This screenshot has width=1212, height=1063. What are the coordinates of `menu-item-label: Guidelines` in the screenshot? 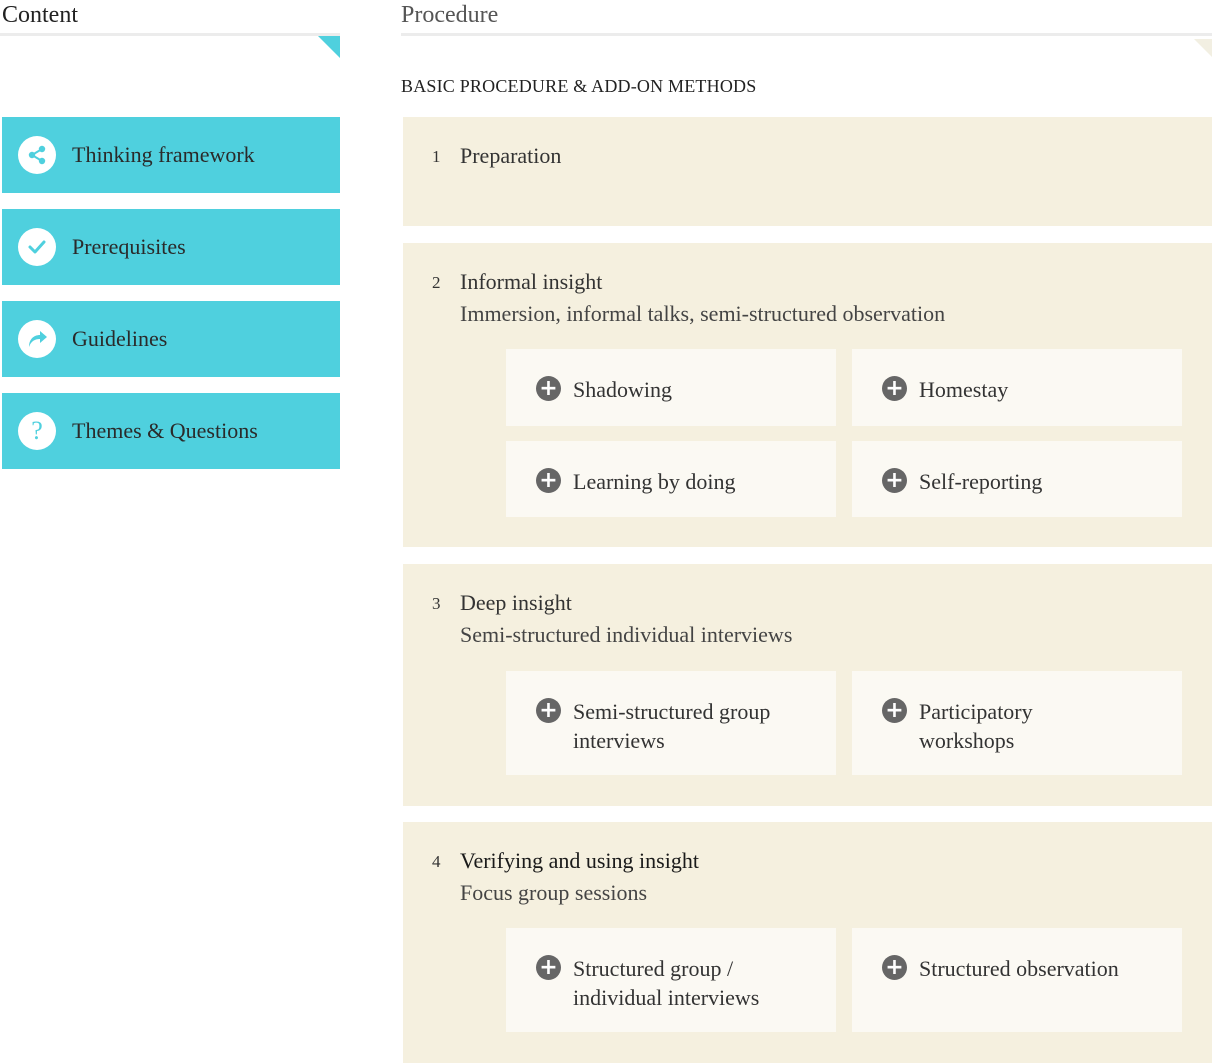 It's located at (120, 338).